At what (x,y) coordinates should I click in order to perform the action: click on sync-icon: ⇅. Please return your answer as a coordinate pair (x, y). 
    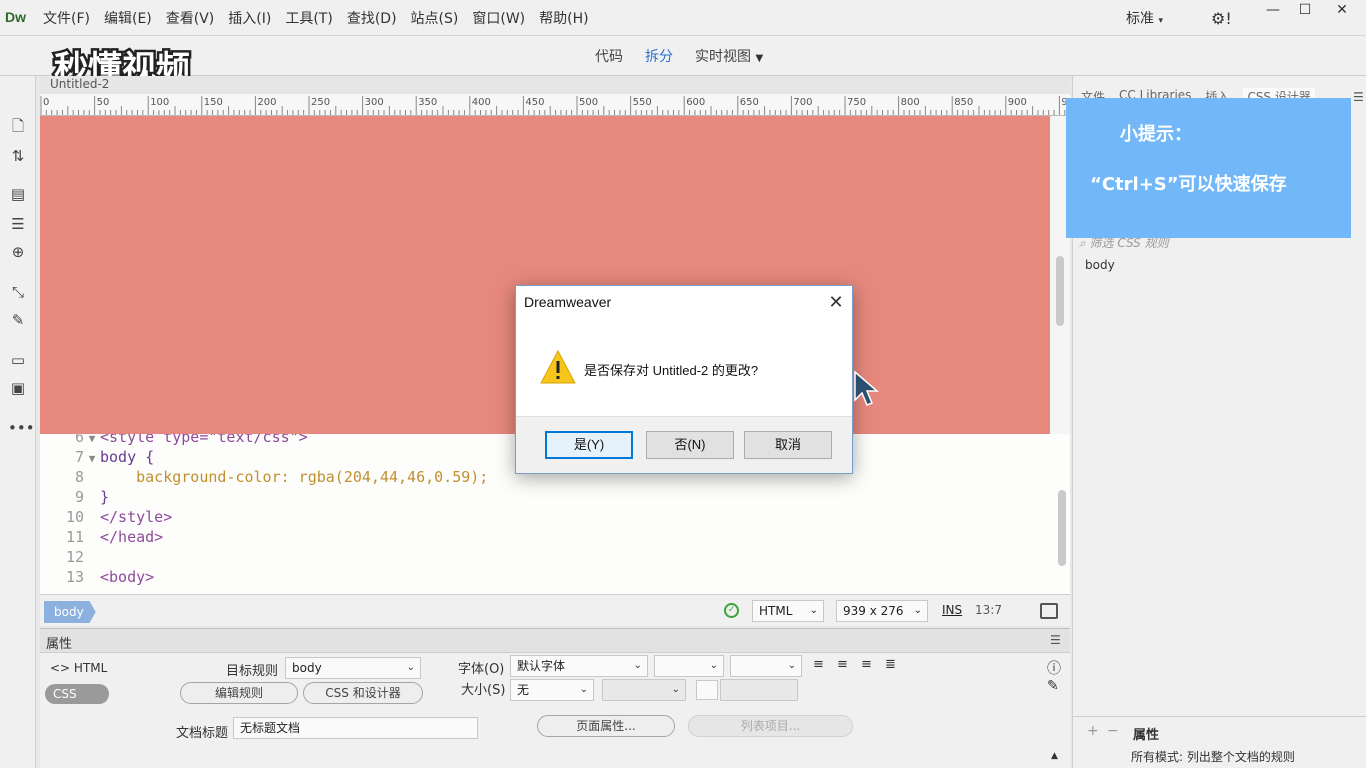
    Looking at the image, I should click on (18, 156).